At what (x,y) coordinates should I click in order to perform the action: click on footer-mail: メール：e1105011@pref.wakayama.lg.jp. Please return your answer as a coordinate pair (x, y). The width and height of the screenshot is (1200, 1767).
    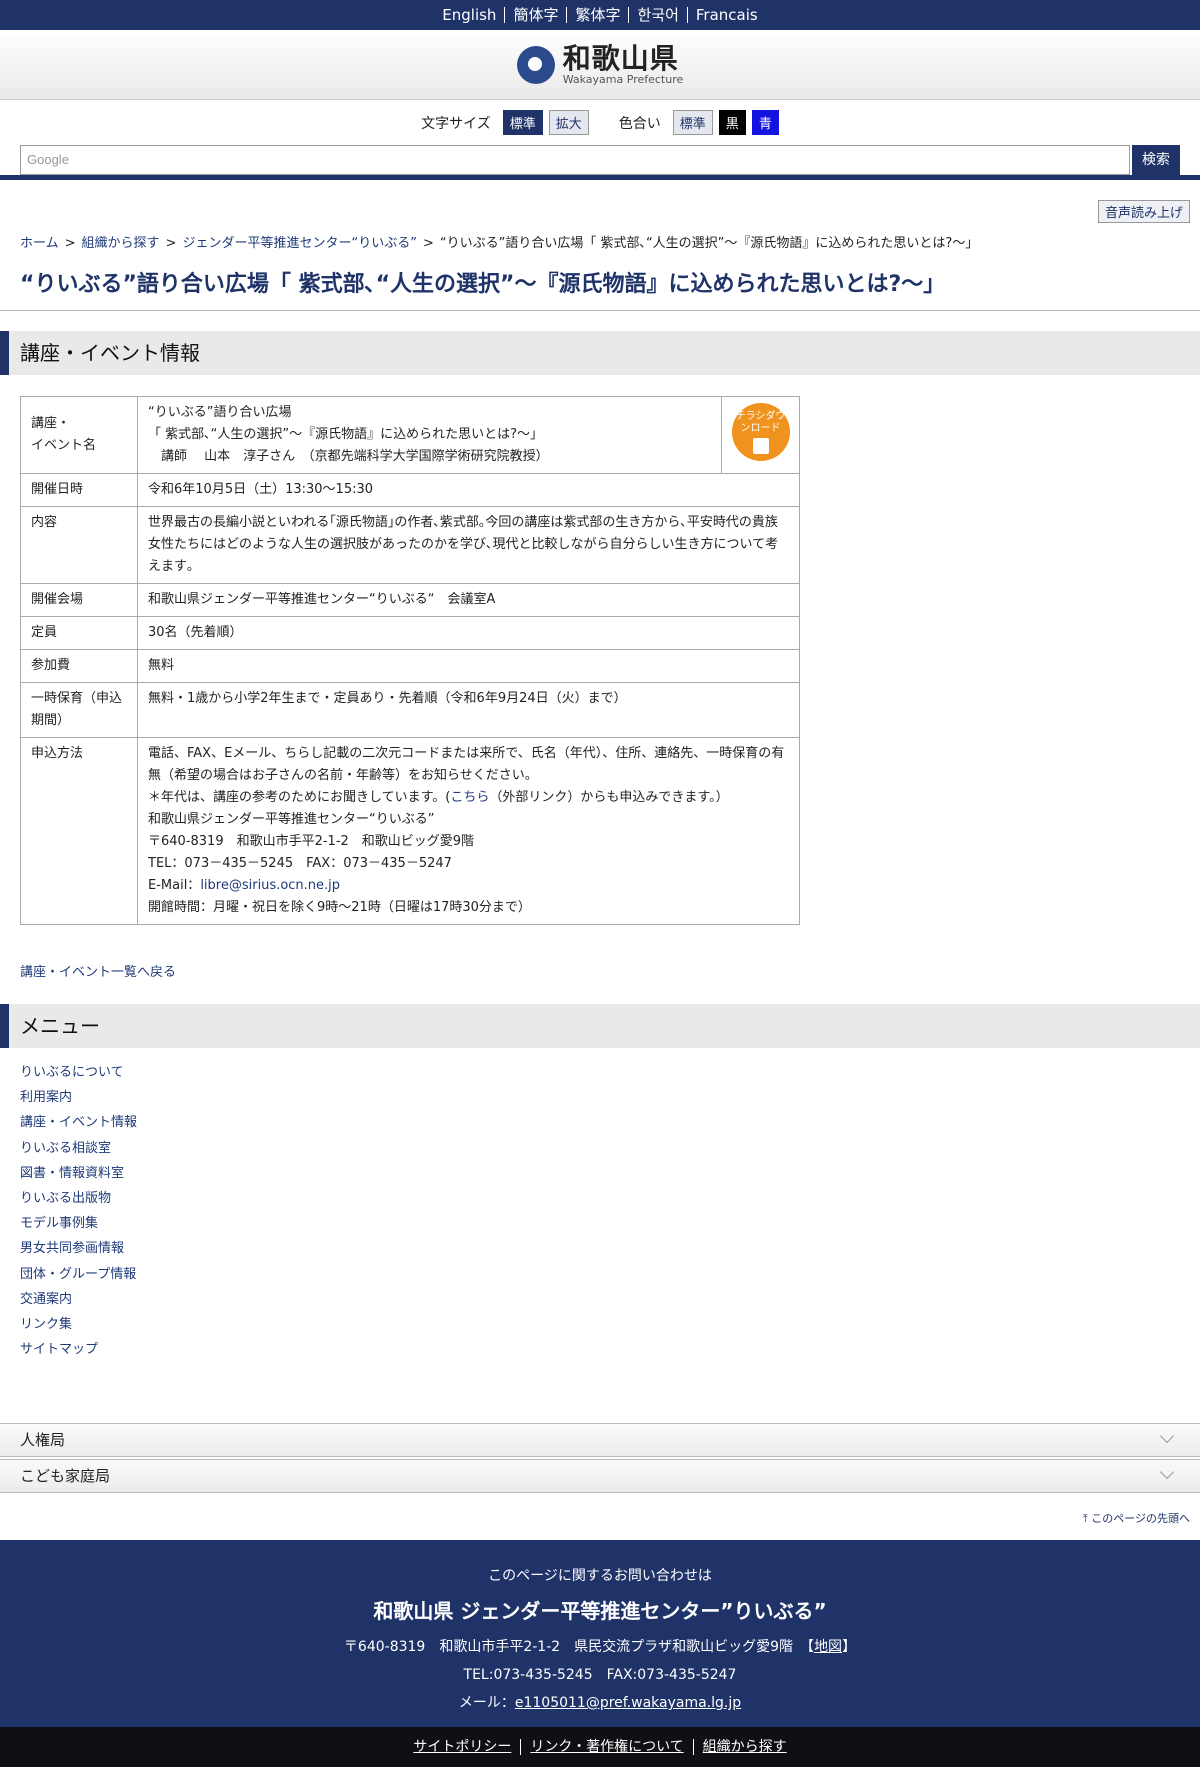
    Looking at the image, I should click on (600, 1703).